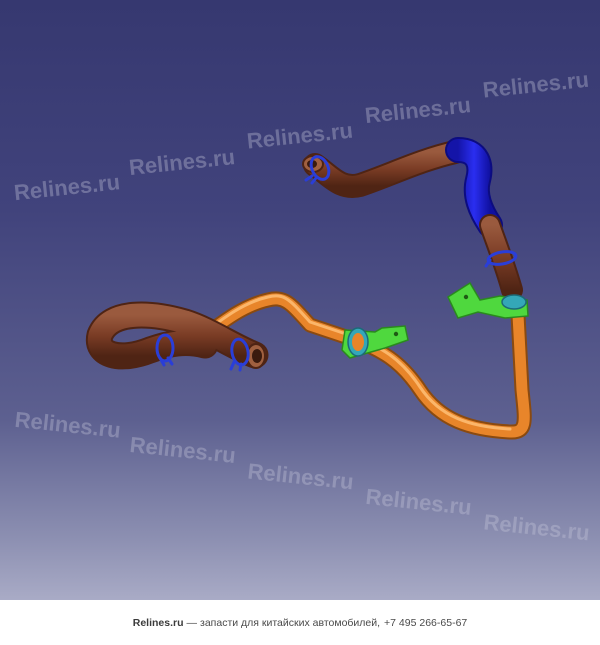 Image resolution: width=600 pixels, height=645 pixels. Describe the element at coordinates (474, 187) in the screenshot. I see `blue-hose` at that location.